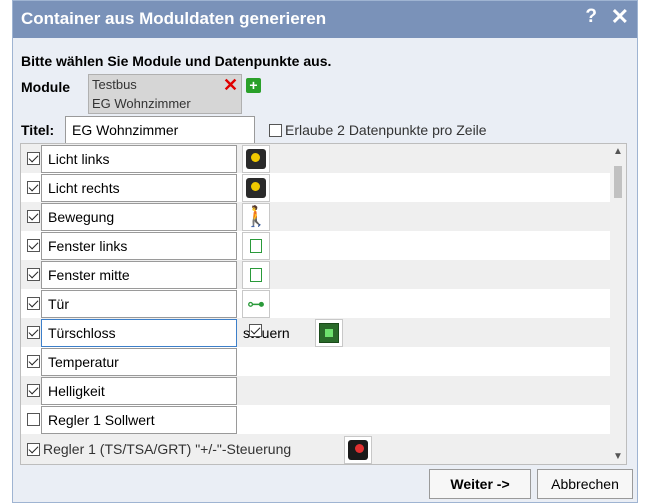 Image resolution: width=646 pixels, height=503 pixels. Describe the element at coordinates (620, 17) in the screenshot. I see `close-icon: ✕` at that location.